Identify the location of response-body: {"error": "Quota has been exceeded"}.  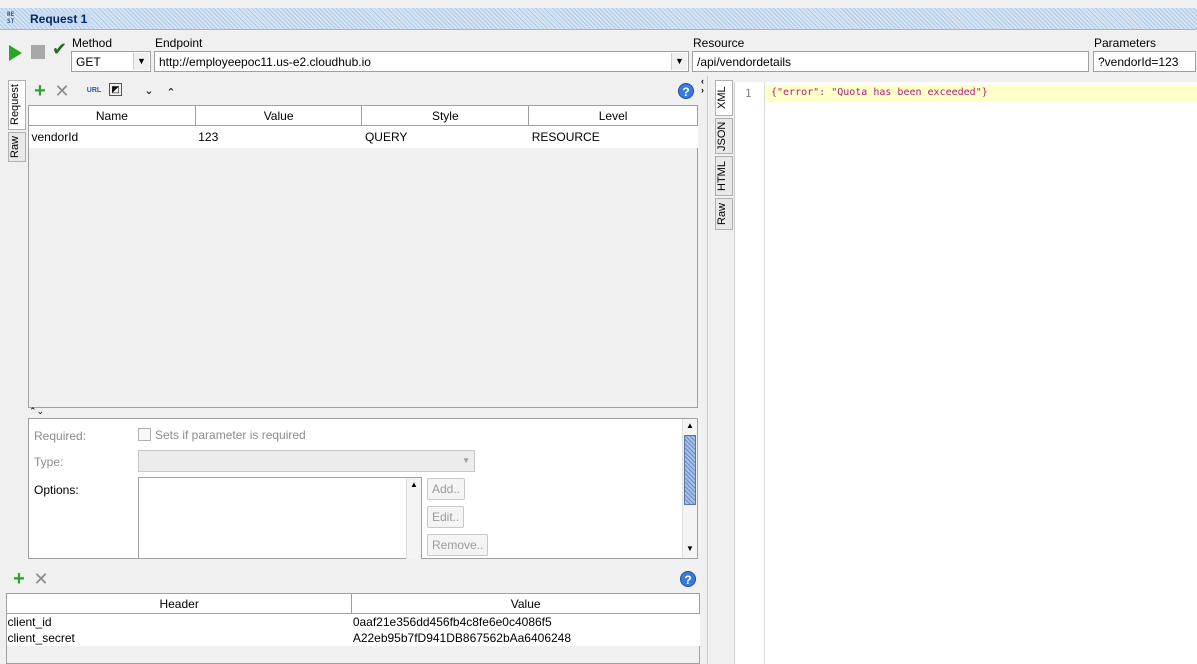
(879, 92).